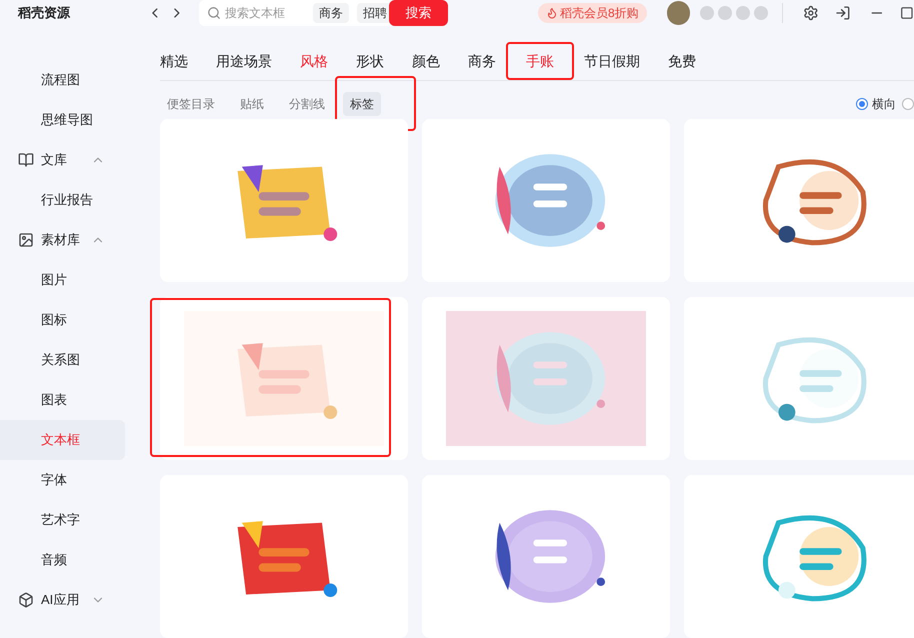  Describe the element at coordinates (811, 13) in the screenshot. I see `settings-icon` at that location.